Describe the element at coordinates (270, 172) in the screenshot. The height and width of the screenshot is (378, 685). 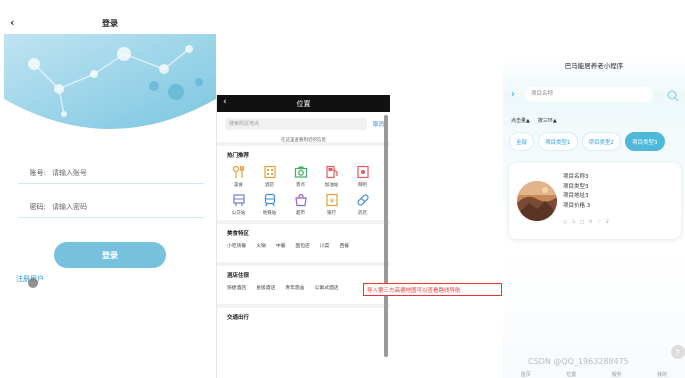
I see `hotel-icon` at that location.